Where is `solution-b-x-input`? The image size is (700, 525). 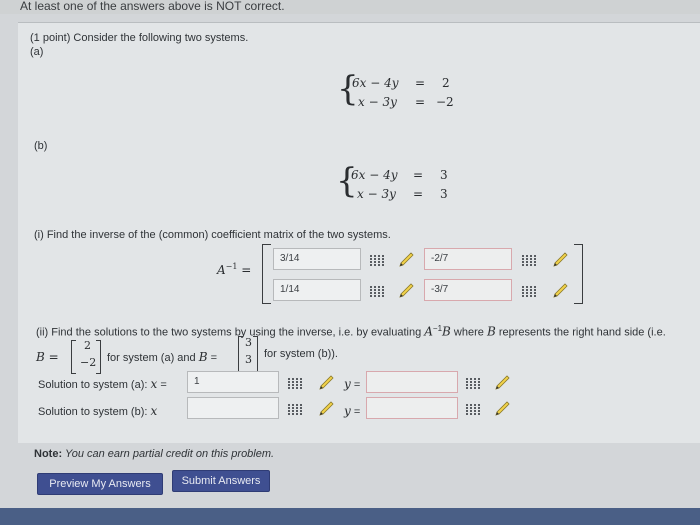 solution-b-x-input is located at coordinates (233, 408).